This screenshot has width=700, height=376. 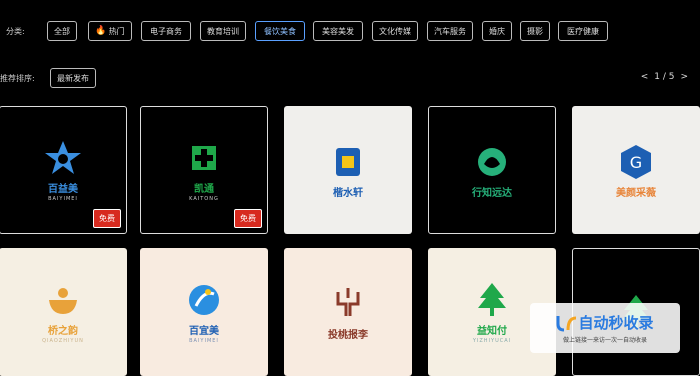 I want to click on watermark-logo-icon, so click(x=566, y=323).